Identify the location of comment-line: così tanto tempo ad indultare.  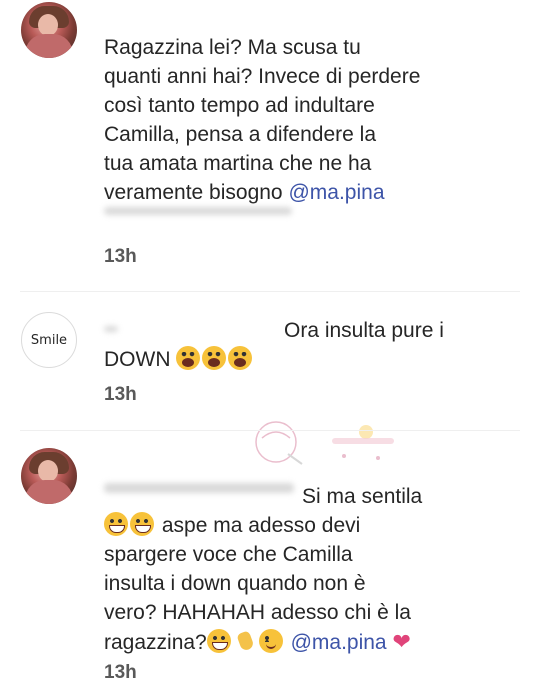
(239, 105).